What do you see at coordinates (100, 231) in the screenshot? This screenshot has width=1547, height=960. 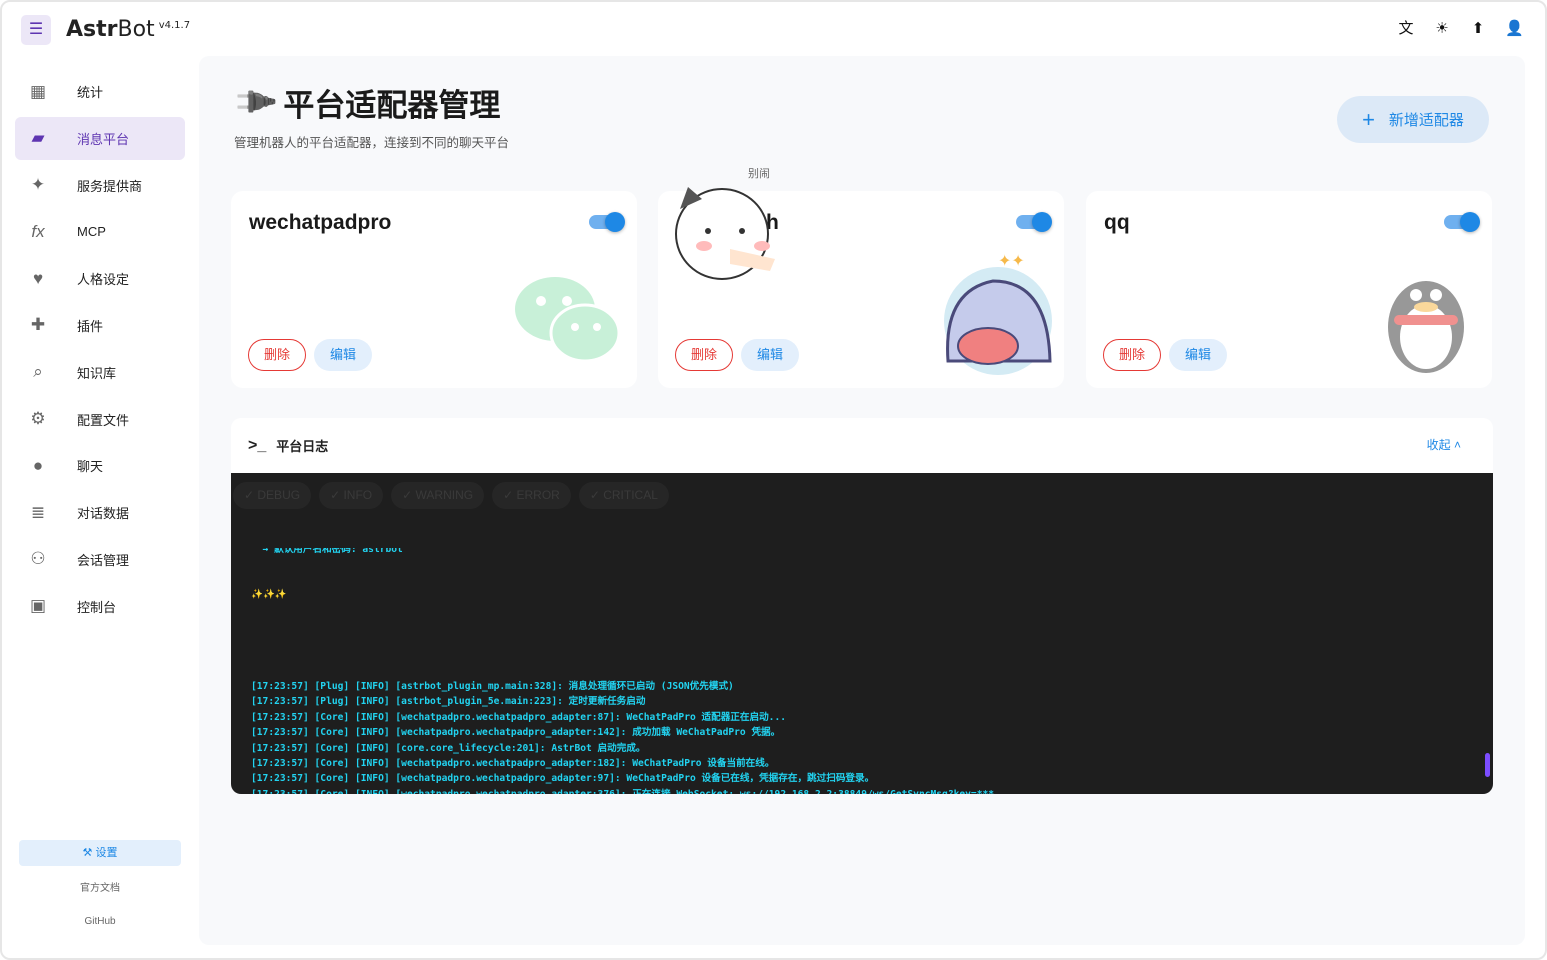 I see `sidebar-item-mcp: fx MCP` at bounding box center [100, 231].